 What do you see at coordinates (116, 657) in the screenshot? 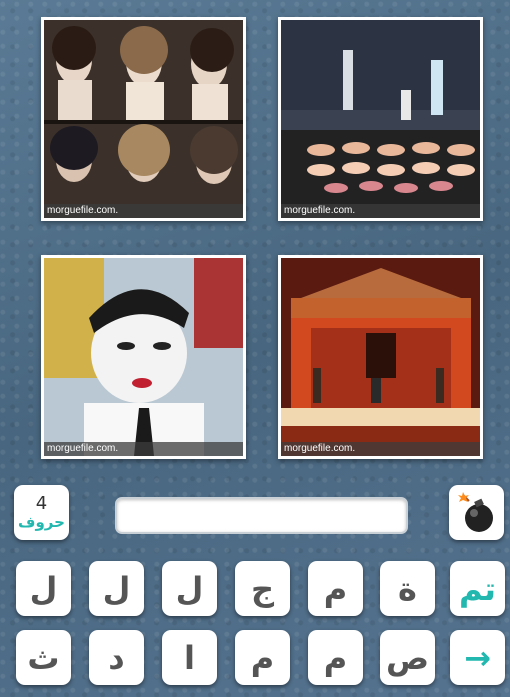
I see `letter-key: د` at bounding box center [116, 657].